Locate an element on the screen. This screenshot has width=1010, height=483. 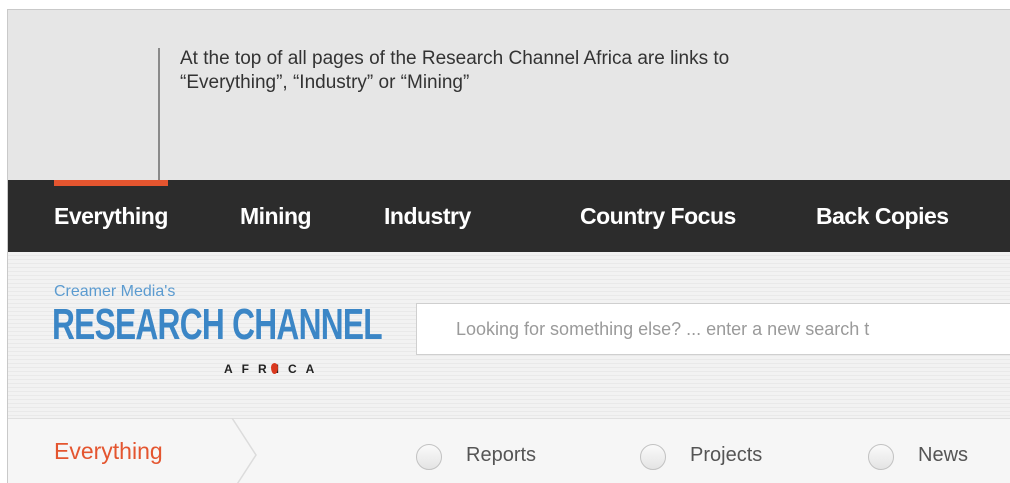
nav-item-mining: Mining is located at coordinates (276, 216).